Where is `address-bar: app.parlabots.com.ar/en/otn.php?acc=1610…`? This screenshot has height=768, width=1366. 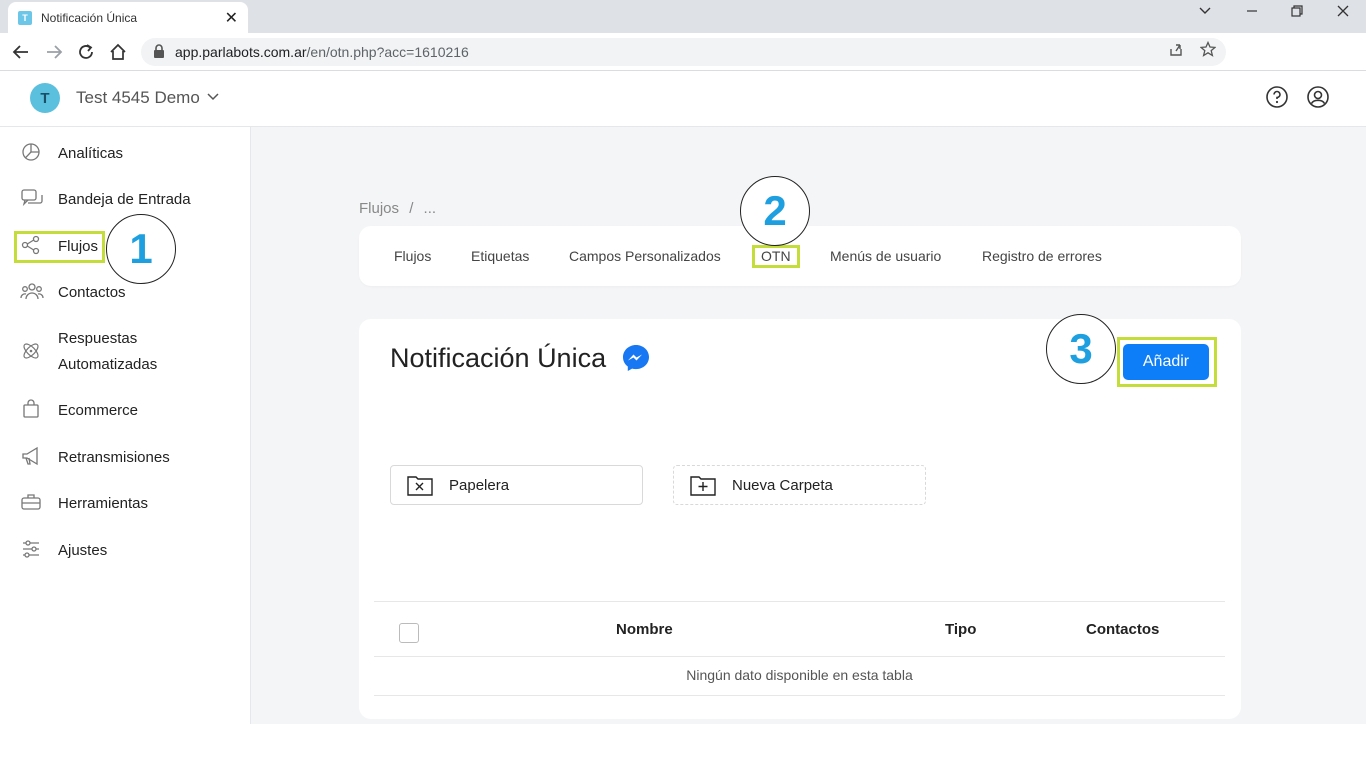 address-bar: app.parlabots.com.ar/en/otn.php?acc=1610… is located at coordinates (683, 52).